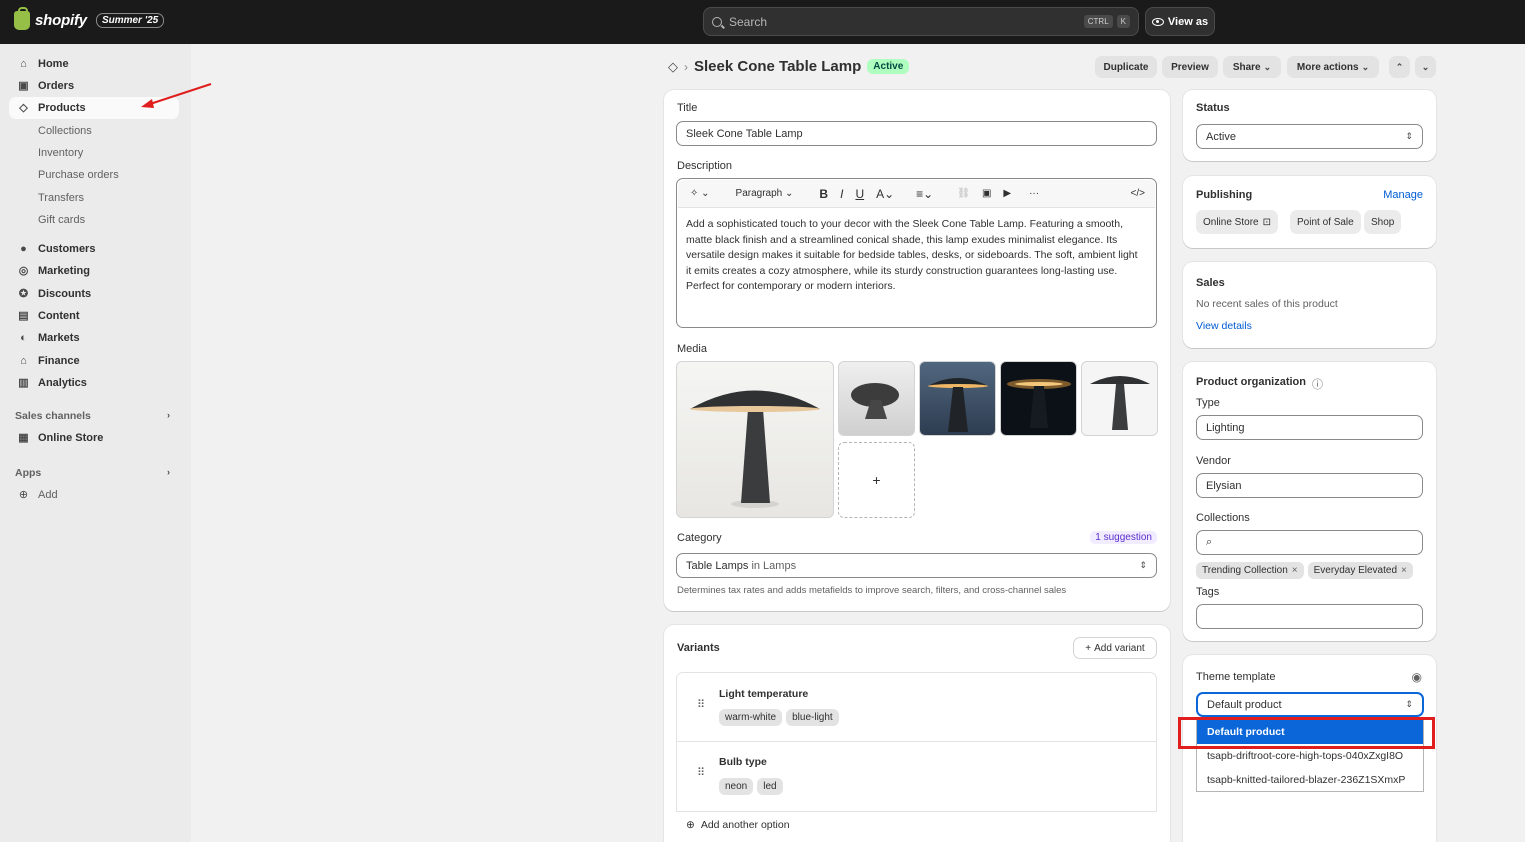  Describe the element at coordinates (888, 66) in the screenshot. I see `status-badge: Active` at that location.